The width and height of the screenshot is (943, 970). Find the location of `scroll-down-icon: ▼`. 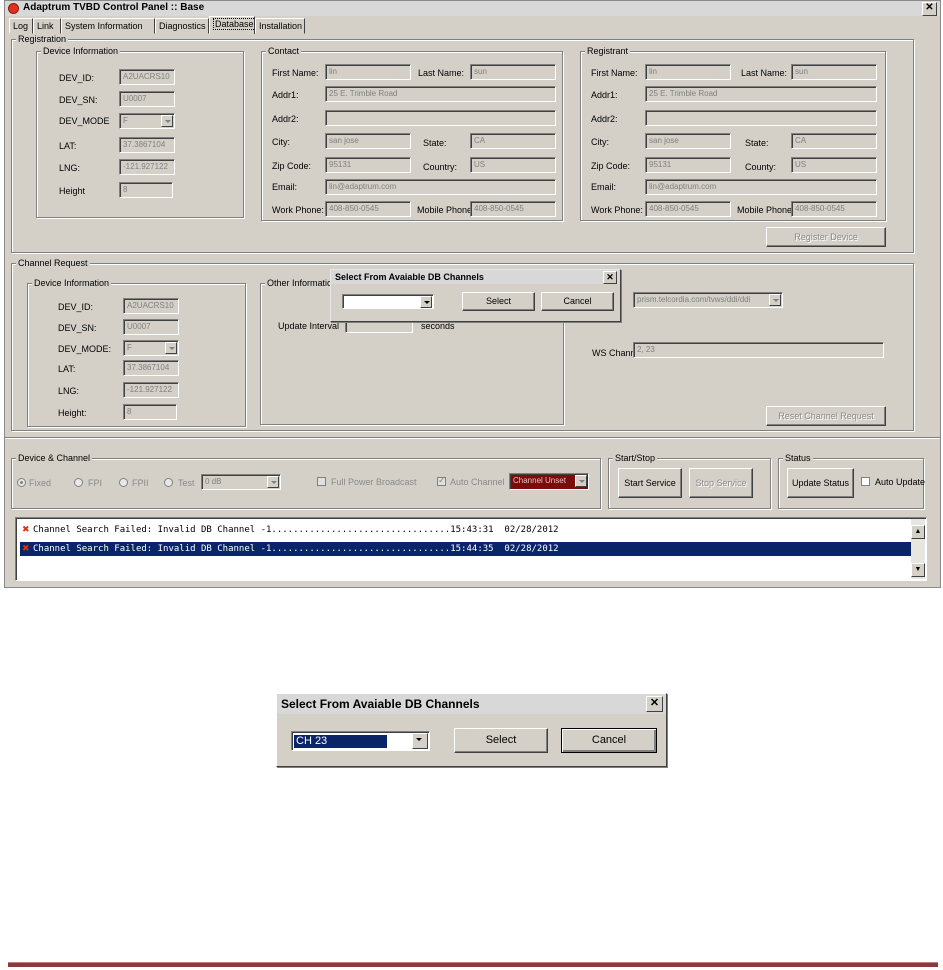

scroll-down-icon: ▼ is located at coordinates (918, 570).